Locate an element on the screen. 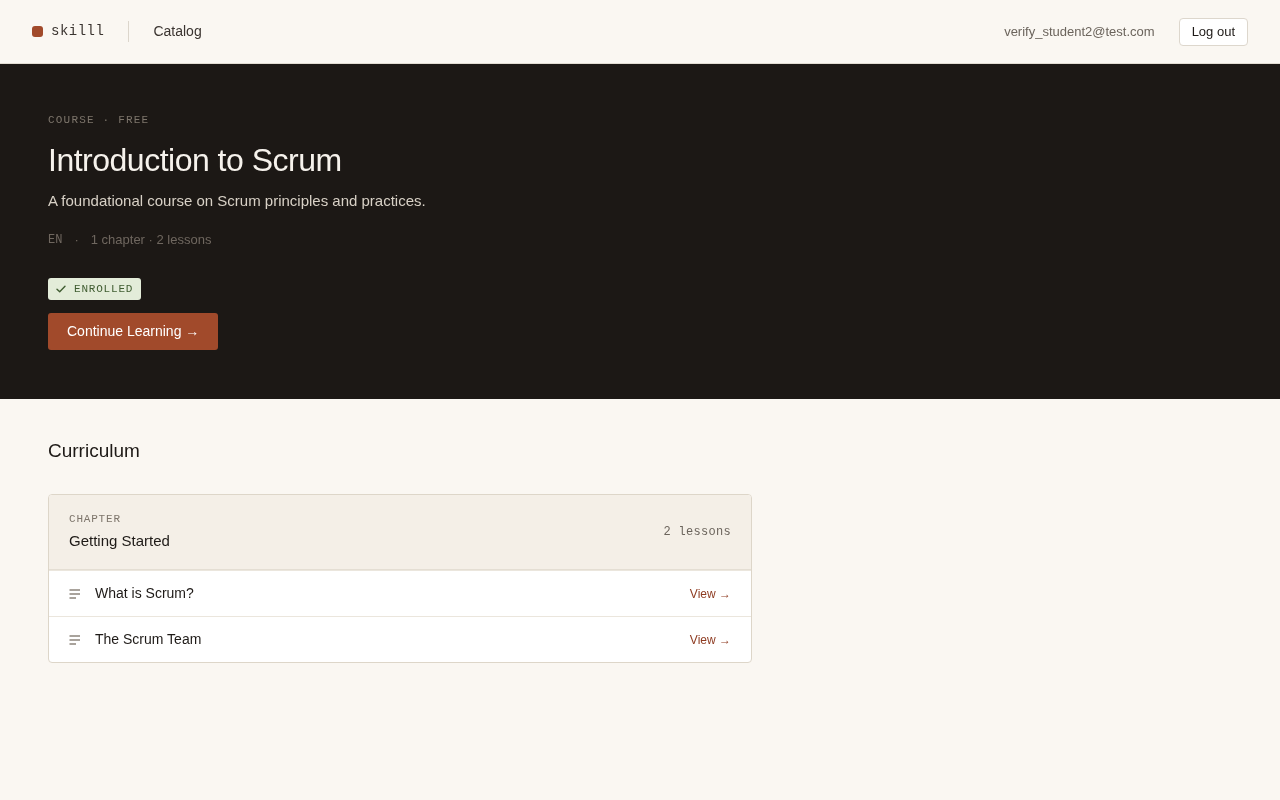  curriculum-heading: Curriculum is located at coordinates (94, 451).